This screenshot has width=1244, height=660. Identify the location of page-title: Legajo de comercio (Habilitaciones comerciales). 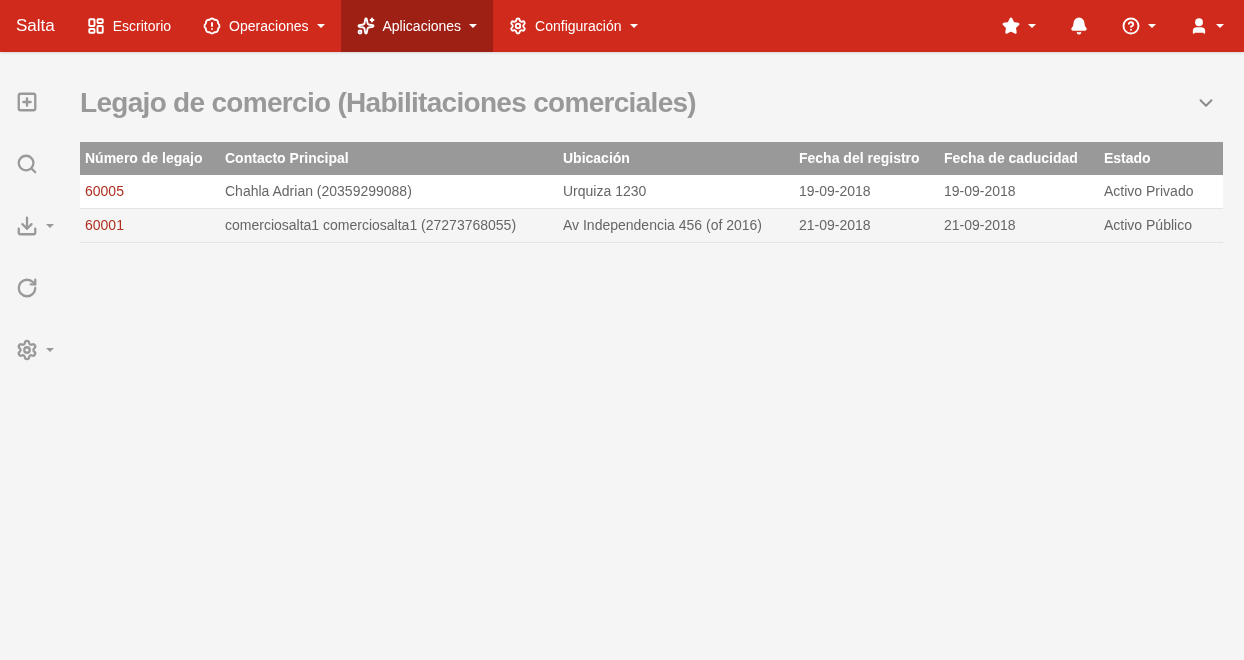
(388, 103).